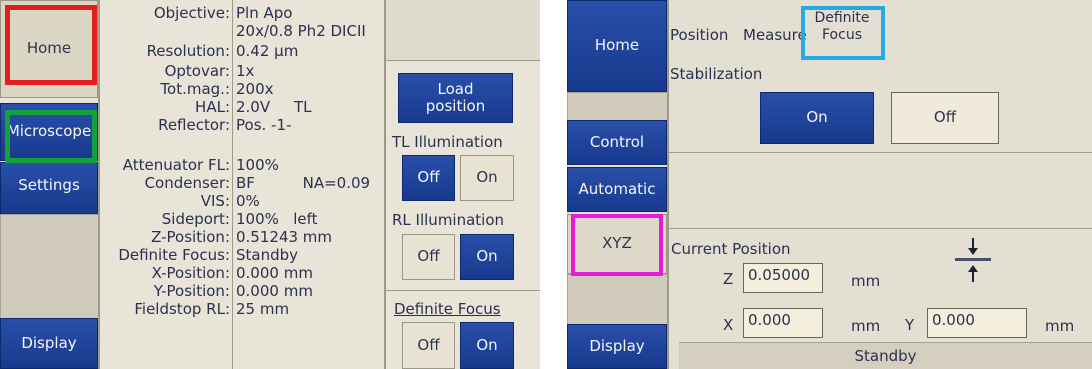 Image resolution: width=1092 pixels, height=369 pixels. I want to click on definite-focus-highlight, so click(843, 33).